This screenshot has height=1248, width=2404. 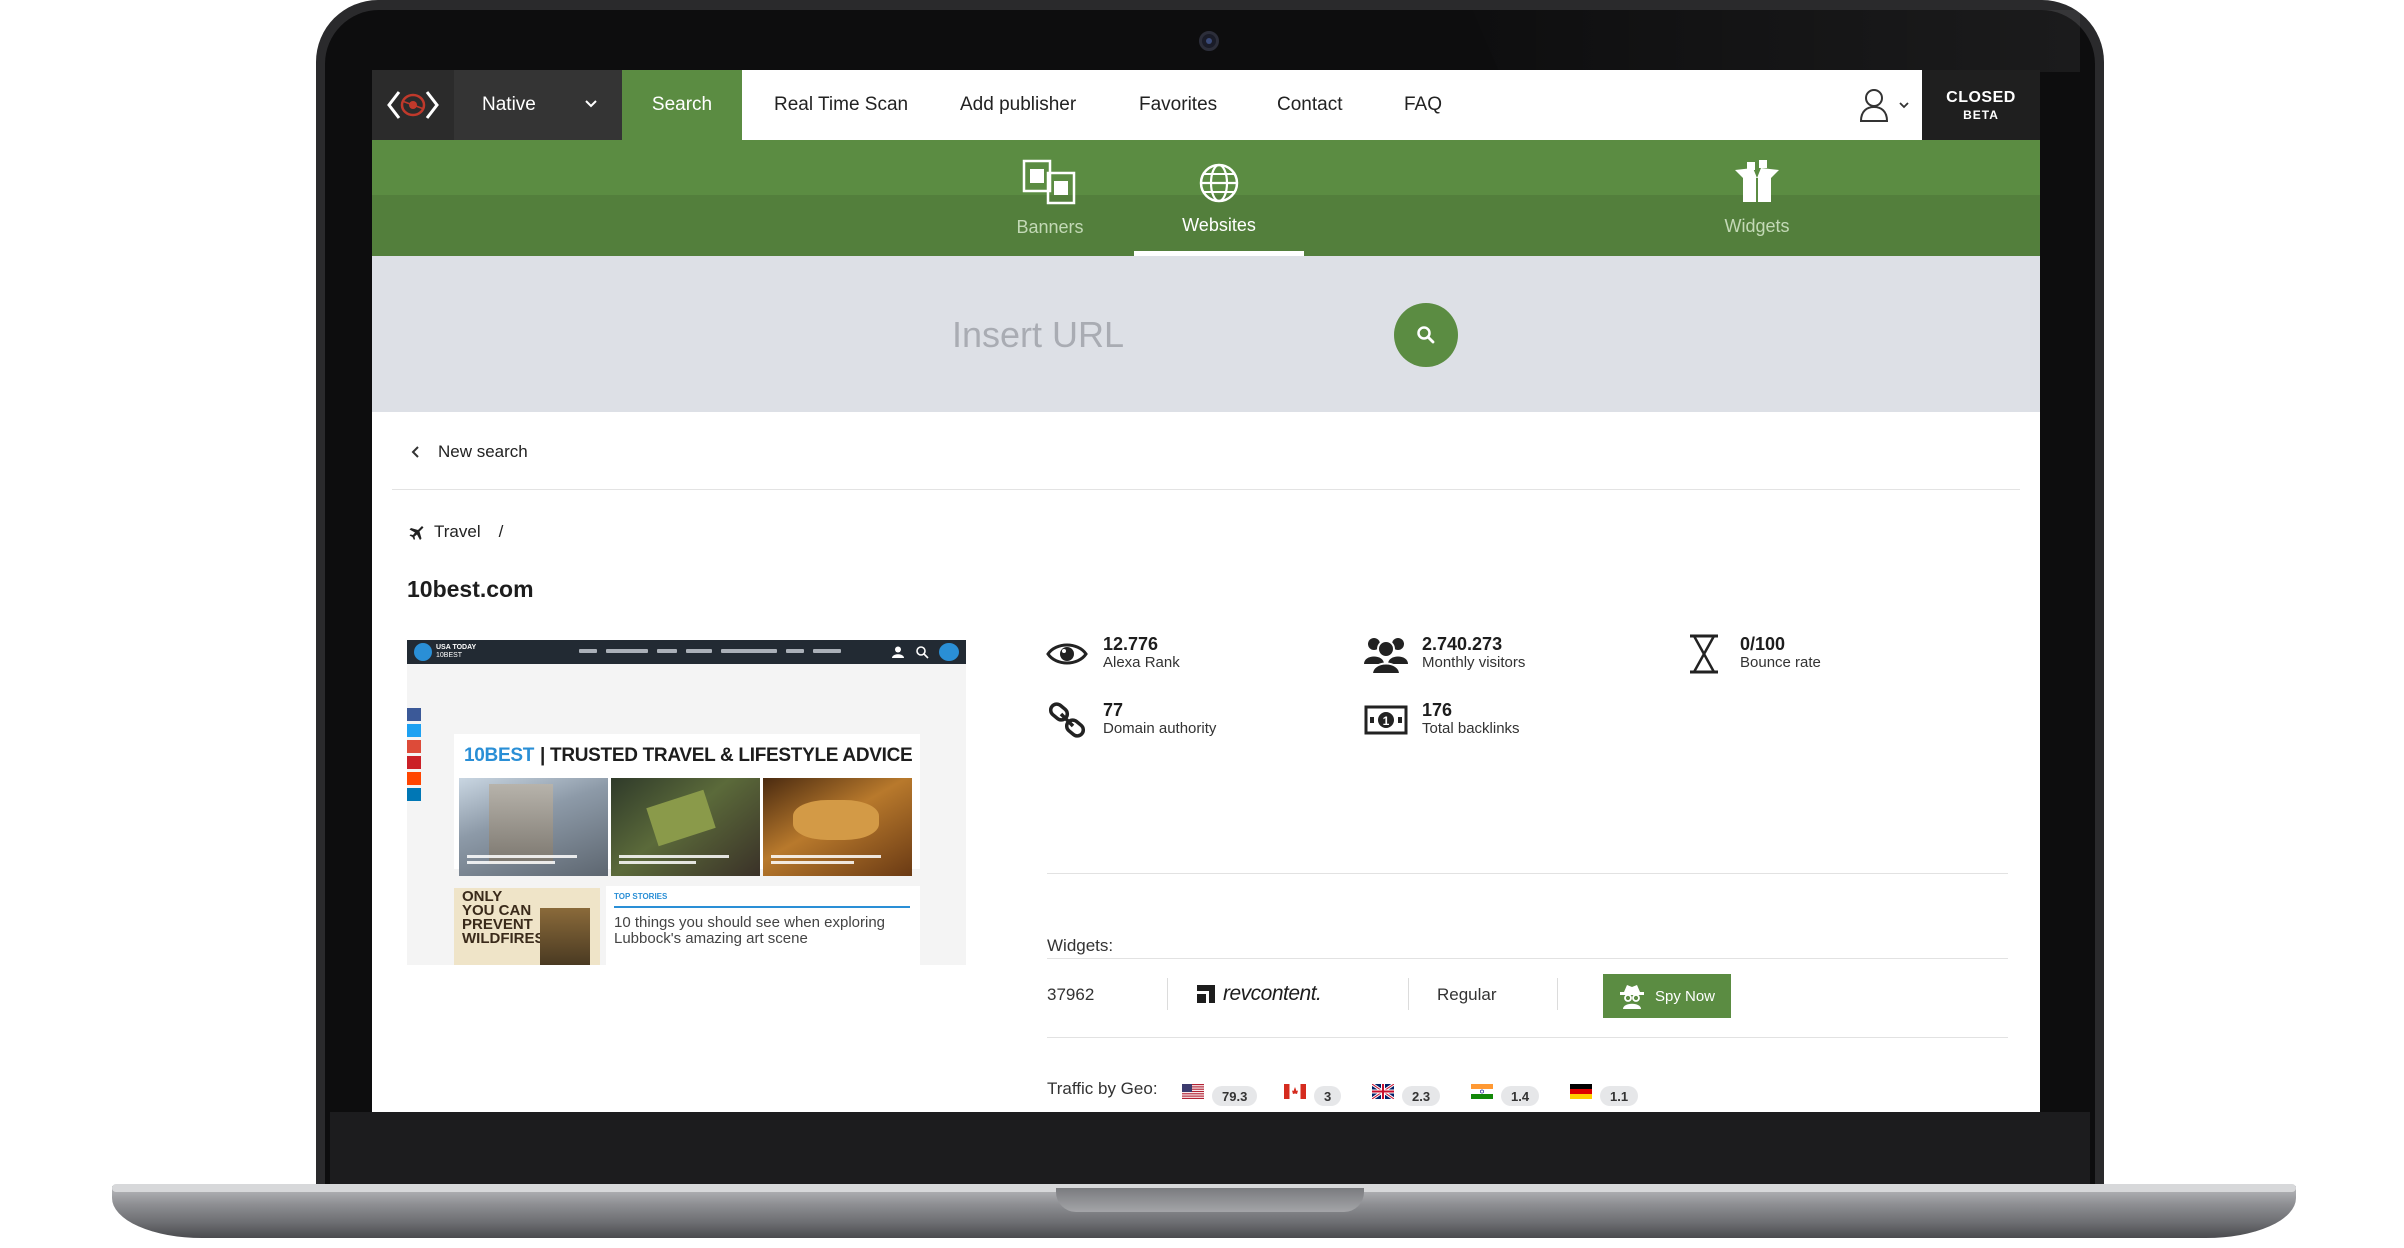 I want to click on thumbnail-headline-text: | TRUSTED TRAVEL & LIFESTYLE ADVICE, so click(x=726, y=755).